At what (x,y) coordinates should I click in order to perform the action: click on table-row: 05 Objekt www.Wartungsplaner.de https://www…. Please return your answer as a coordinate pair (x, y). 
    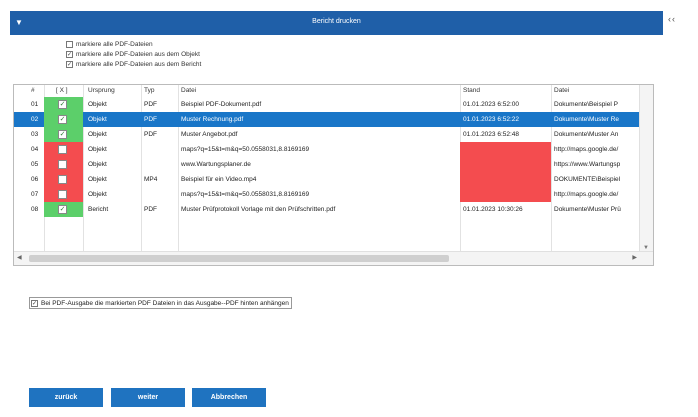
    Looking at the image, I should click on (327, 164).